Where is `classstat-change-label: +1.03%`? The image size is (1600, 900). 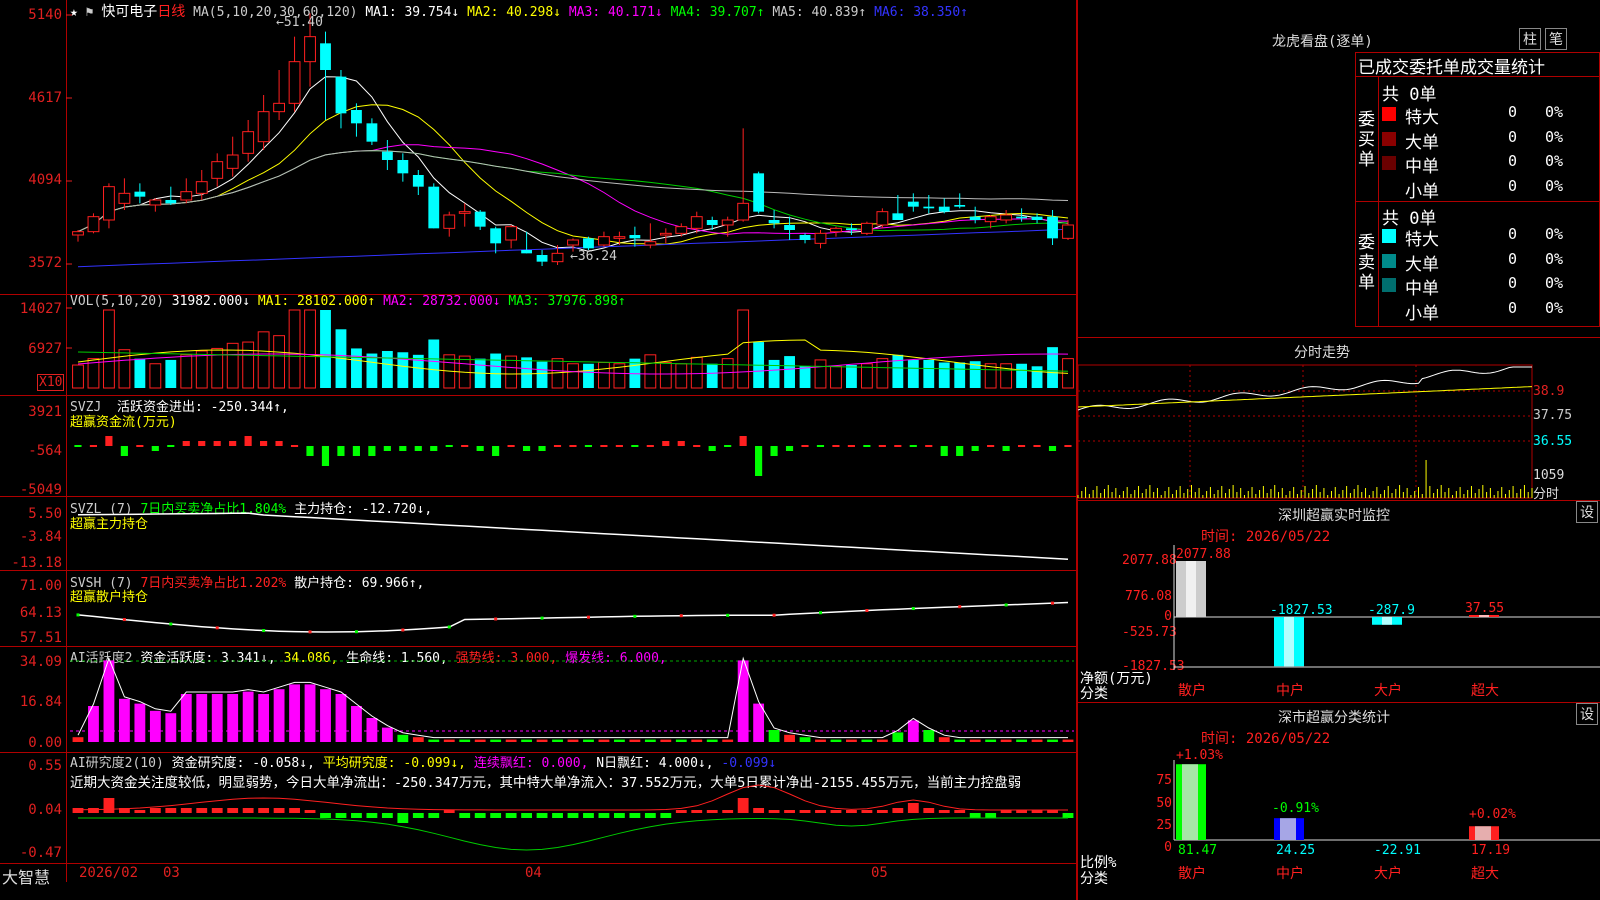 classstat-change-label: +1.03% is located at coordinates (1199, 755).